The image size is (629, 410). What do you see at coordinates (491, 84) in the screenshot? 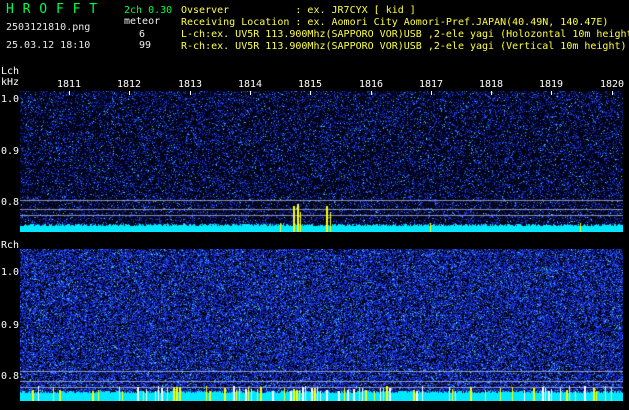
I see `time-tick-label-1818: 1818` at bounding box center [491, 84].